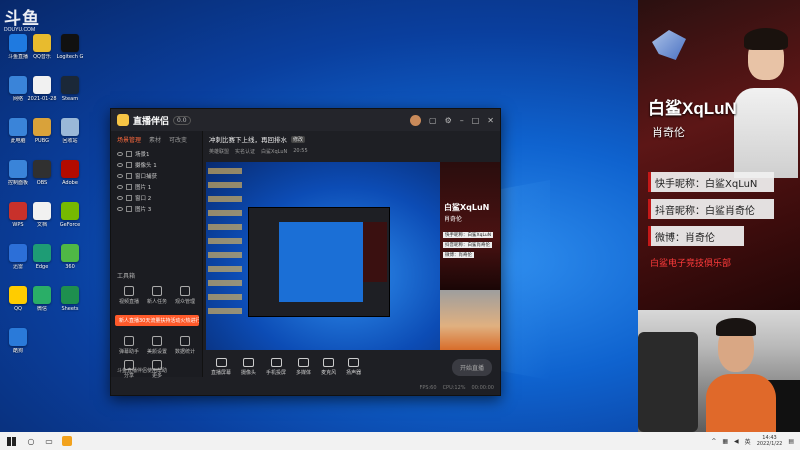 Image resolution: width=800 pixels, height=450 pixels. What do you see at coordinates (490, 120) in the screenshot?
I see `close-icon: ✕` at bounding box center [490, 120].